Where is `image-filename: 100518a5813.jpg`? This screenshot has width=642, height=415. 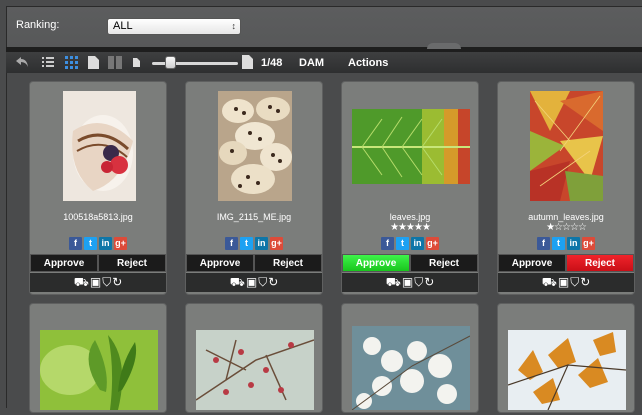 image-filename: 100518a5813.jpg is located at coordinates (98, 217).